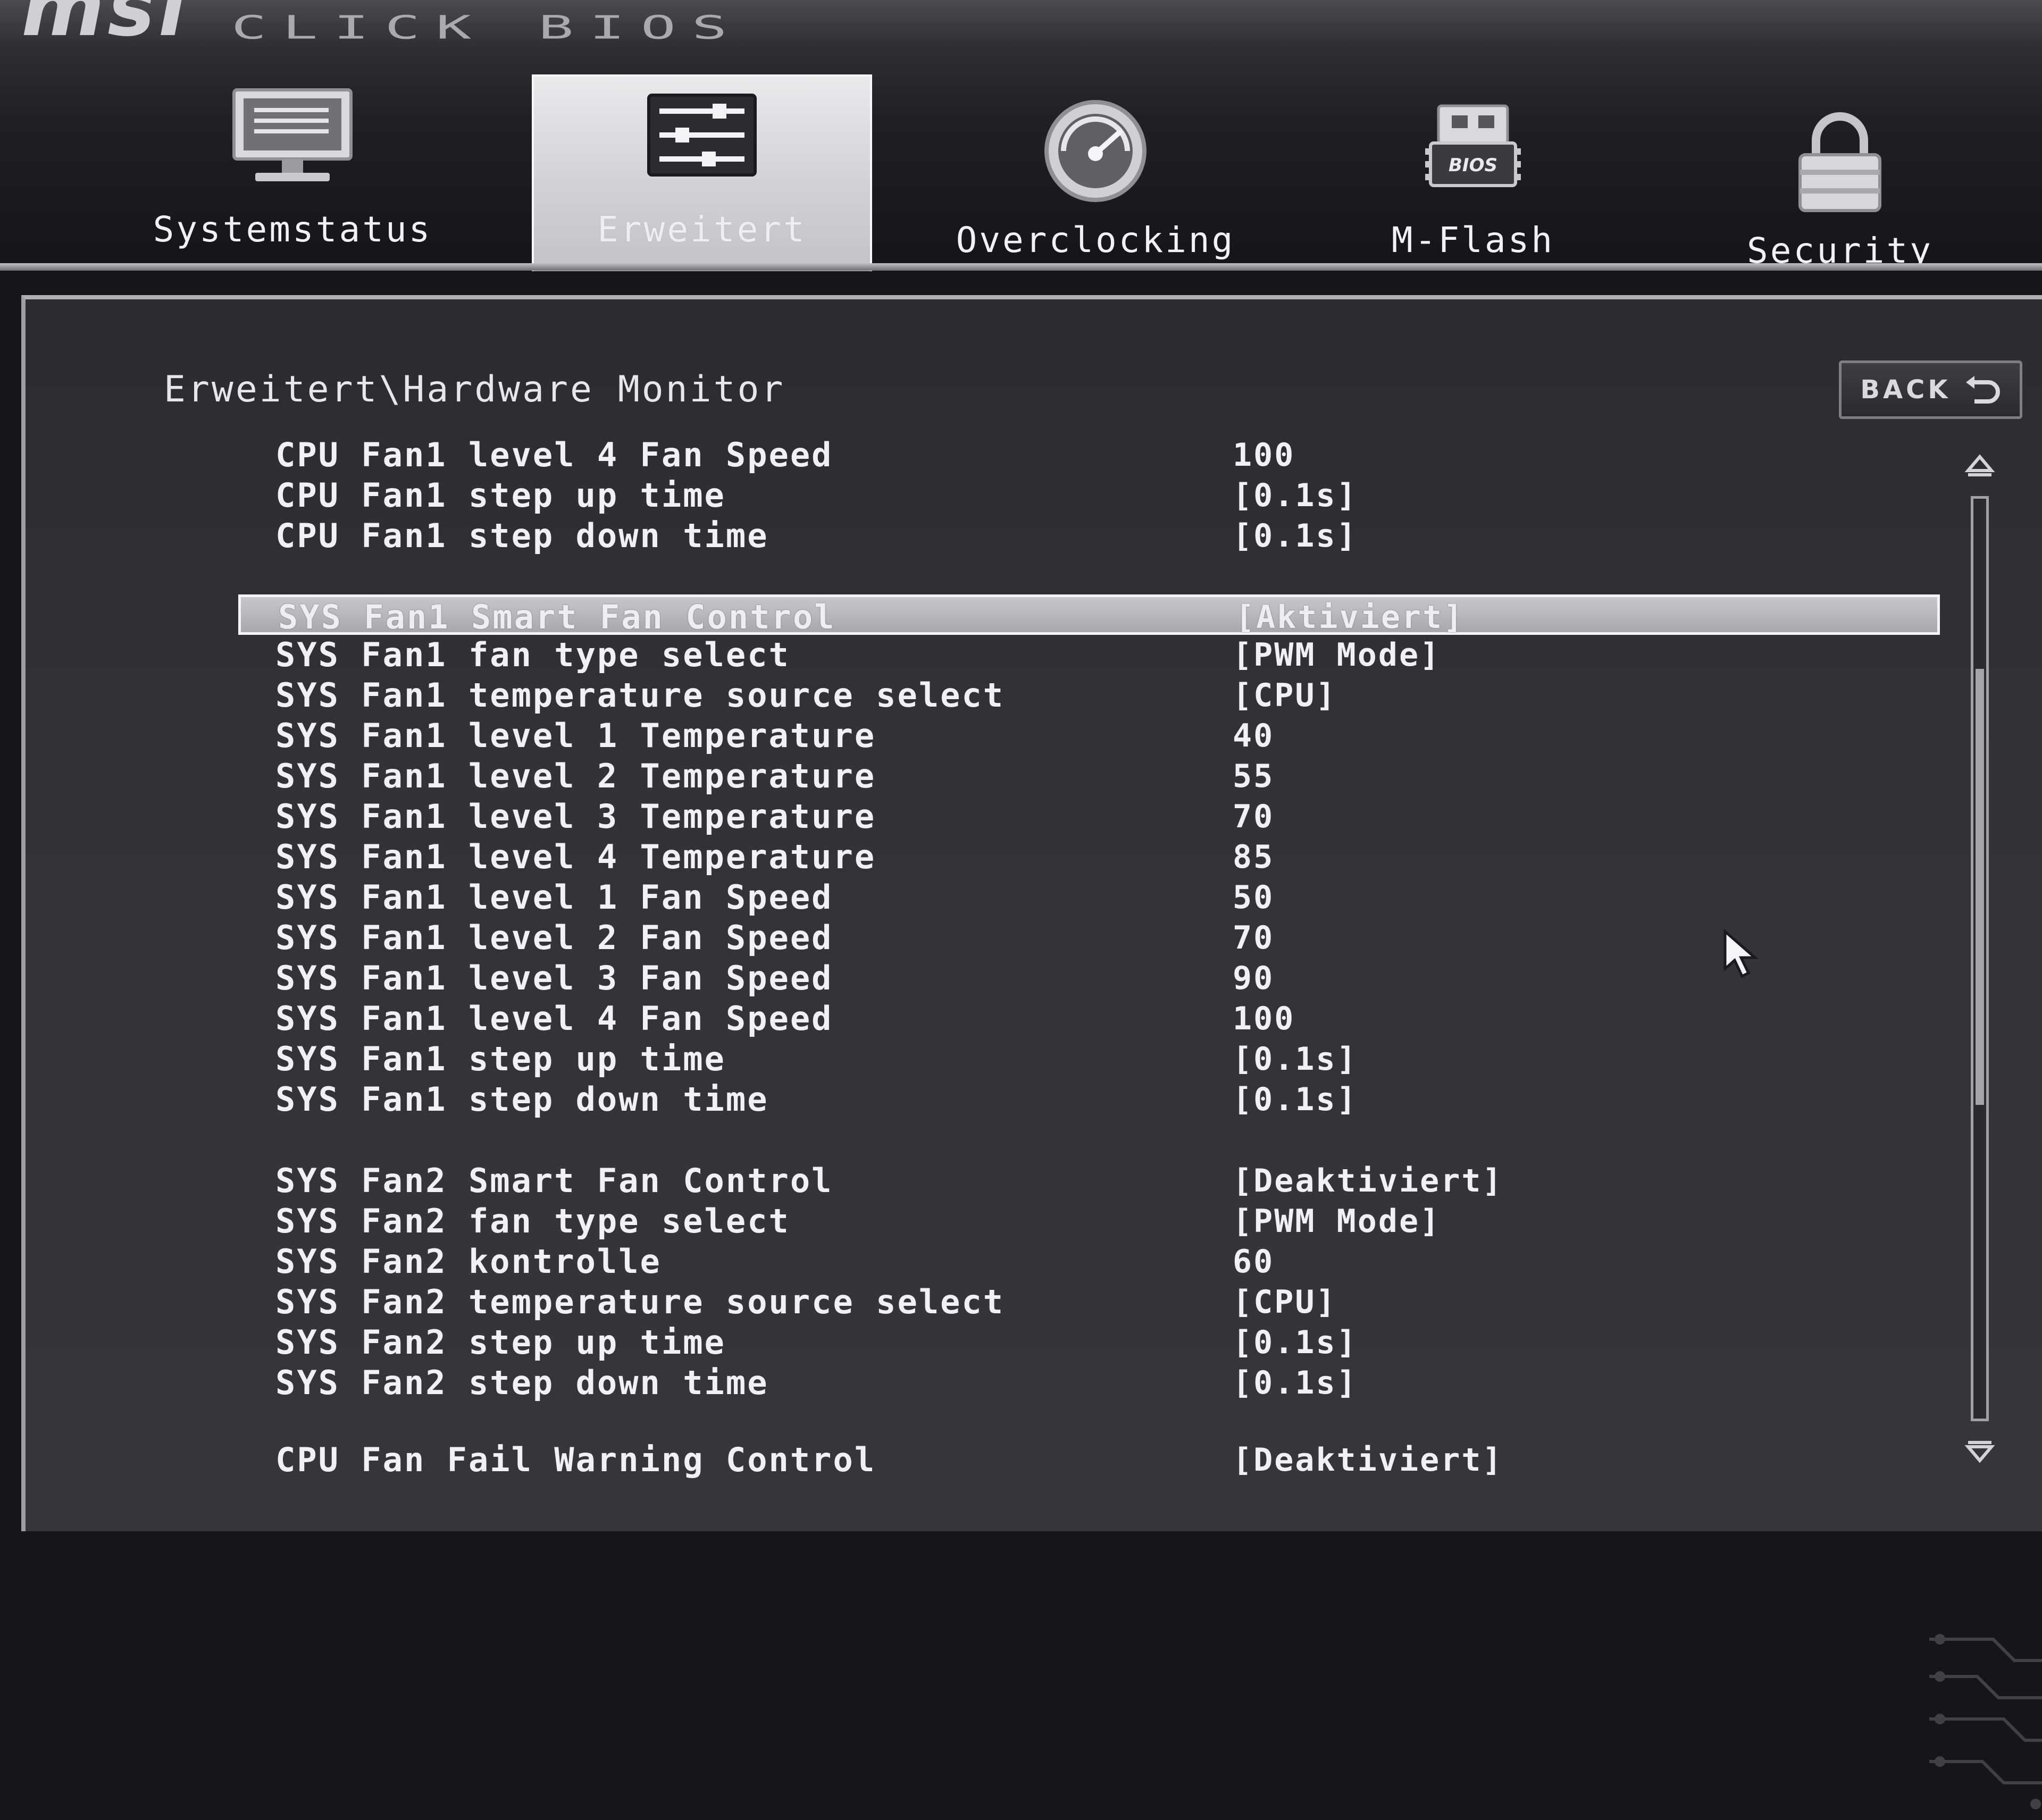 Image resolution: width=2042 pixels, height=1820 pixels. What do you see at coordinates (1089, 1302) in the screenshot?
I see `setting-row: SYS Fan2 temperature source select [CPU]` at bounding box center [1089, 1302].